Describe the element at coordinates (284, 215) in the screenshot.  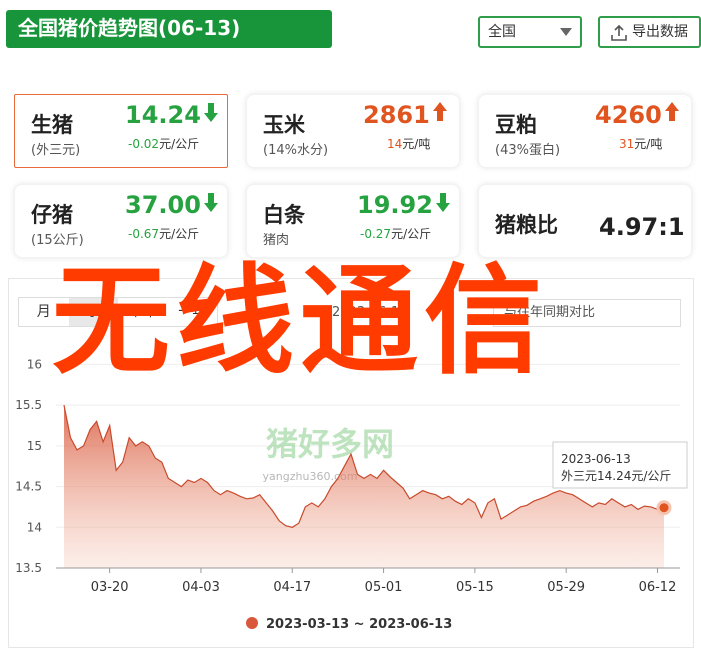
I see `card-name: 白条` at that location.